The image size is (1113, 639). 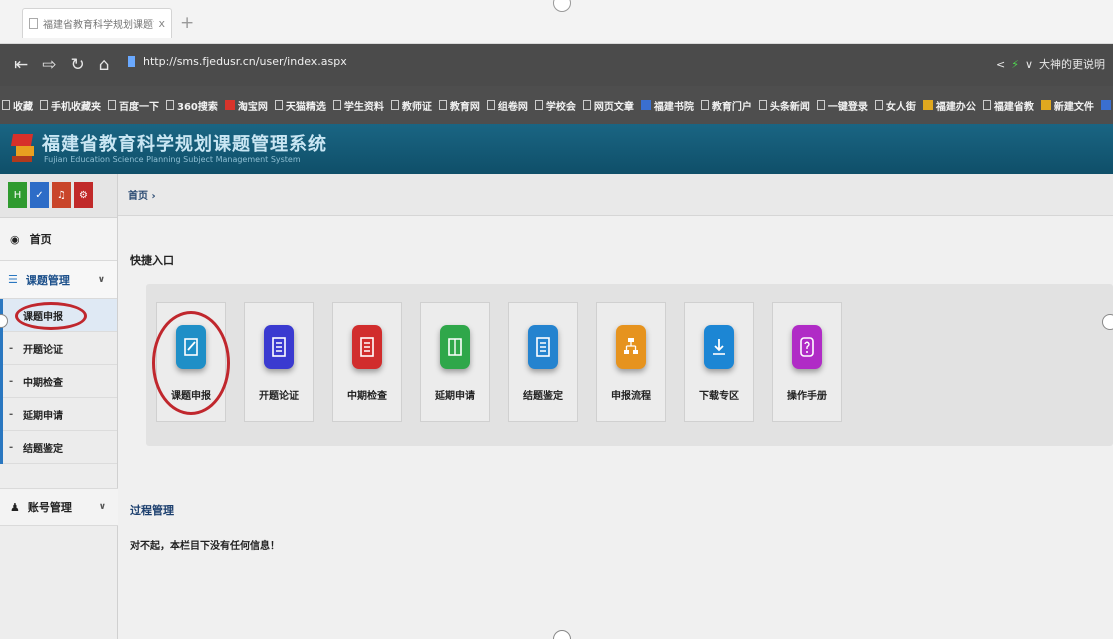 I want to click on sidebar-item-conclusion: - 结题鉴定, so click(x=60, y=447).